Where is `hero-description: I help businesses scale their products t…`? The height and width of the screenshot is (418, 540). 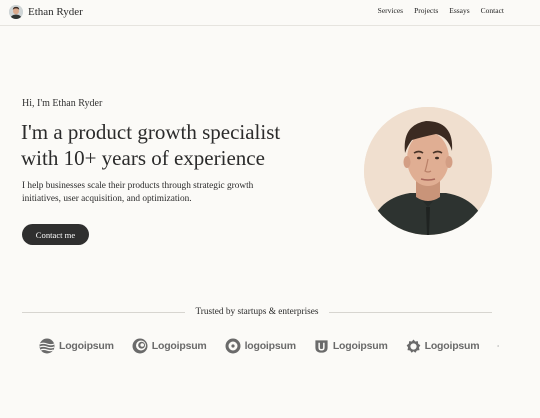 hero-description: I help businesses scale their products t… is located at coordinates (138, 192).